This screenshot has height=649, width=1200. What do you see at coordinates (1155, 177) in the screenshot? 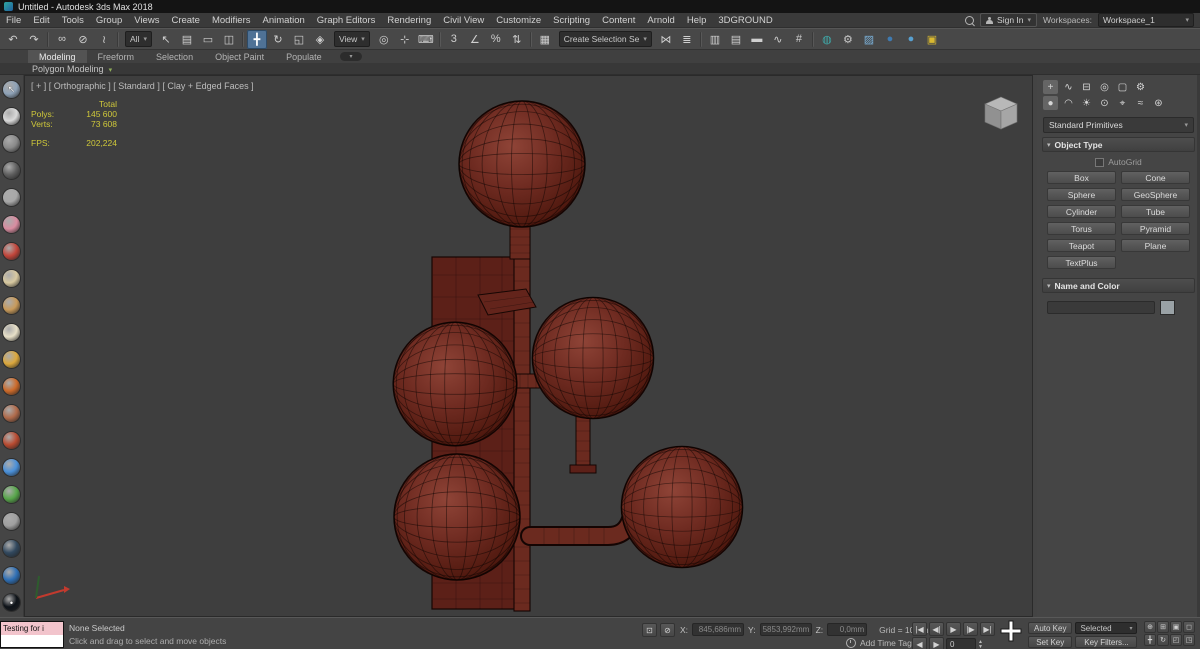
I see `object-type-button-cone: Cone` at bounding box center [1155, 177].